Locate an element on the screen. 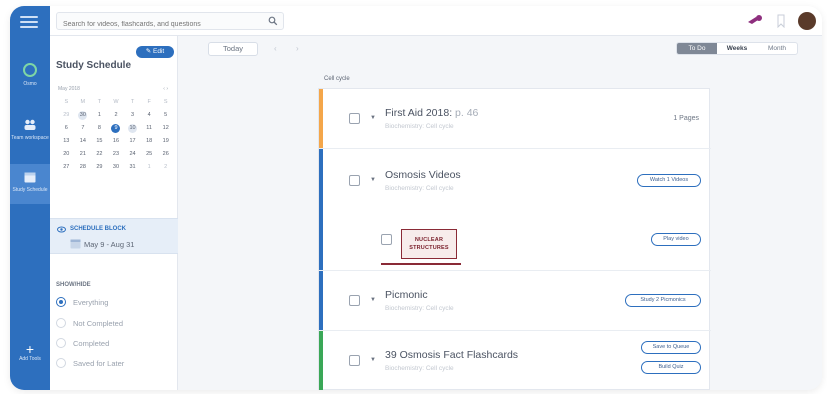  edit-button: ✎ Edit is located at coordinates (155, 52).